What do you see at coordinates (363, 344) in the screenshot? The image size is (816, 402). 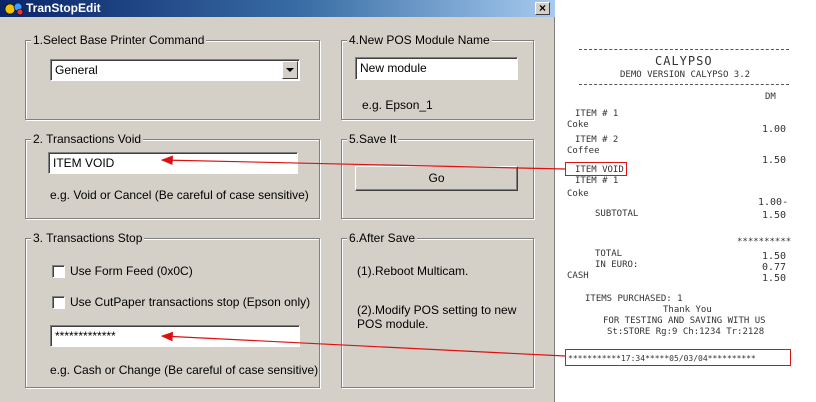 I see `stop-arrow` at bounding box center [363, 344].